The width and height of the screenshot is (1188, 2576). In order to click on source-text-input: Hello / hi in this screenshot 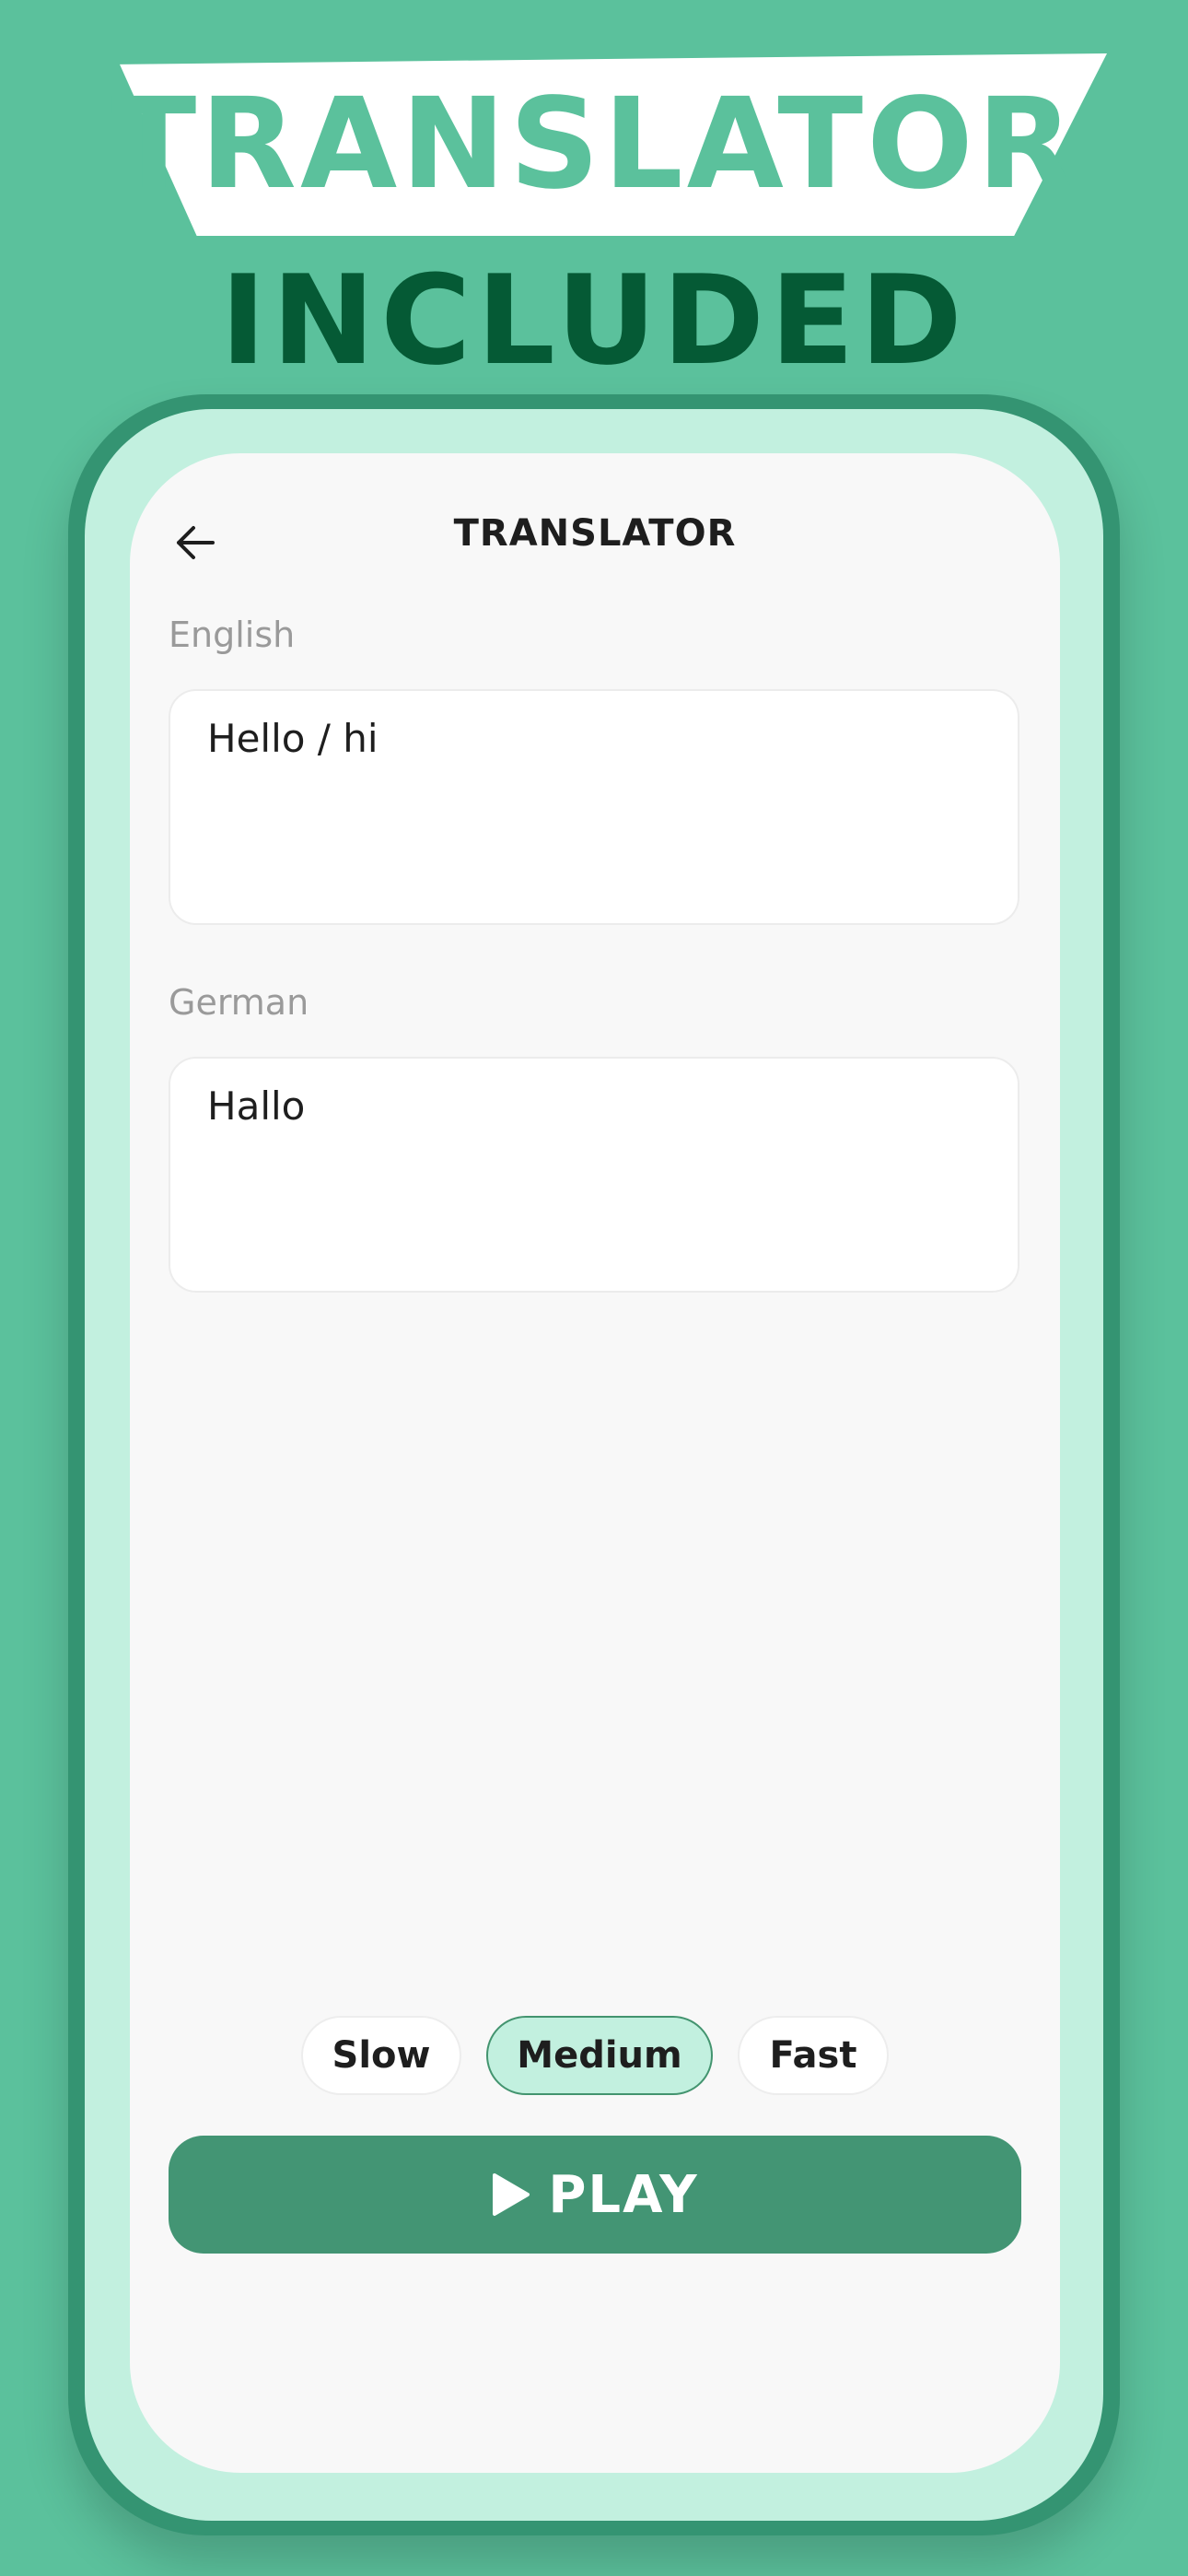, I will do `click(594, 807)`.